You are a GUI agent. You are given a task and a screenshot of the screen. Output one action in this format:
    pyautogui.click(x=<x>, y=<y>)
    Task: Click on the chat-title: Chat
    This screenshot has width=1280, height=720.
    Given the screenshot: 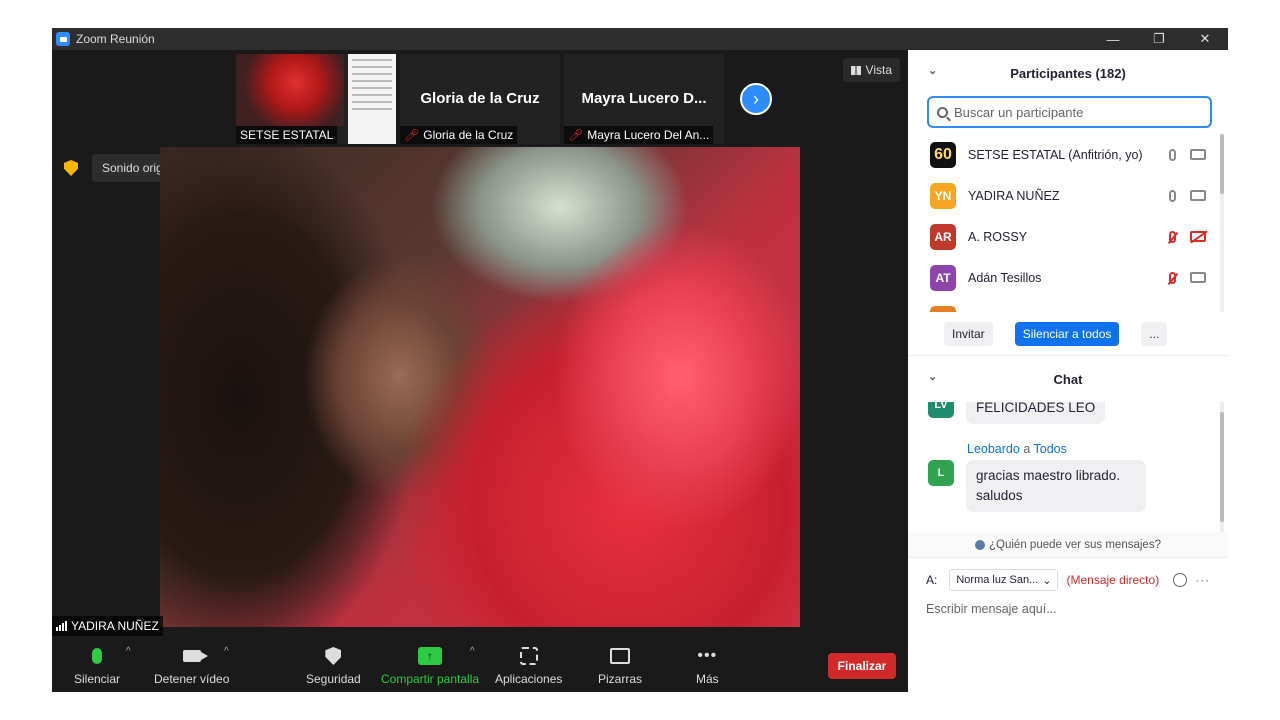 What is the action you would take?
    pyautogui.click(x=1068, y=379)
    